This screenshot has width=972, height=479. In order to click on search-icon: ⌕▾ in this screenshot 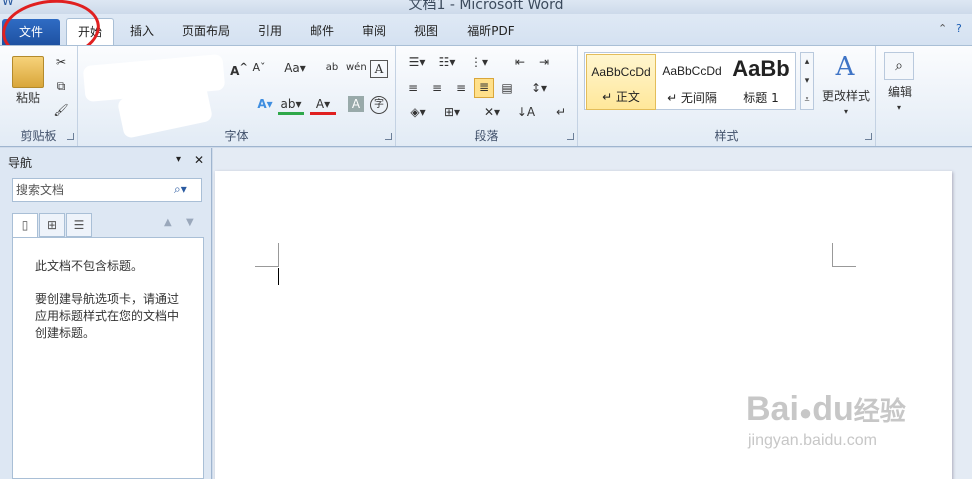, I will do `click(180, 189)`.